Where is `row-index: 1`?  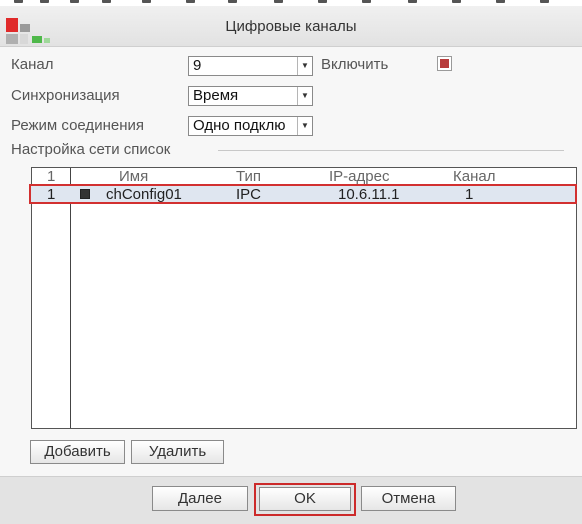 row-index: 1 is located at coordinates (51, 194).